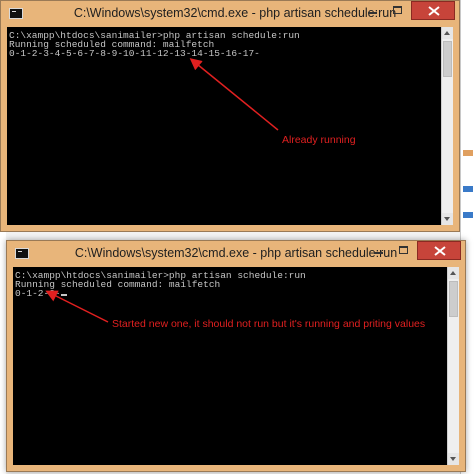 The height and width of the screenshot is (474, 474). Describe the element at coordinates (231, 293) in the screenshot. I see `console-output-line: 0-1-2-3-` at that location.